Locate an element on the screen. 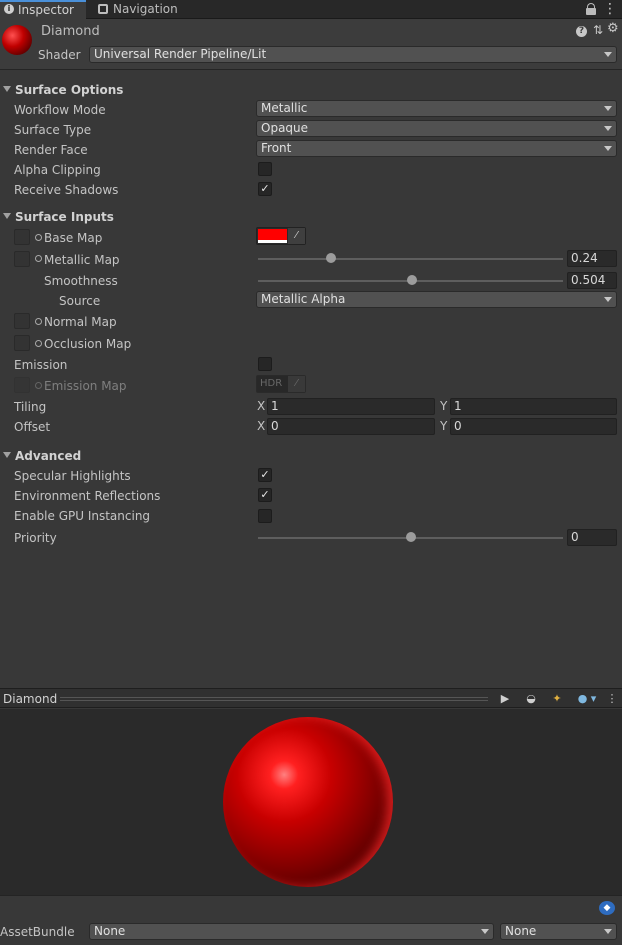  render-face-label: Render Face is located at coordinates (51, 150).